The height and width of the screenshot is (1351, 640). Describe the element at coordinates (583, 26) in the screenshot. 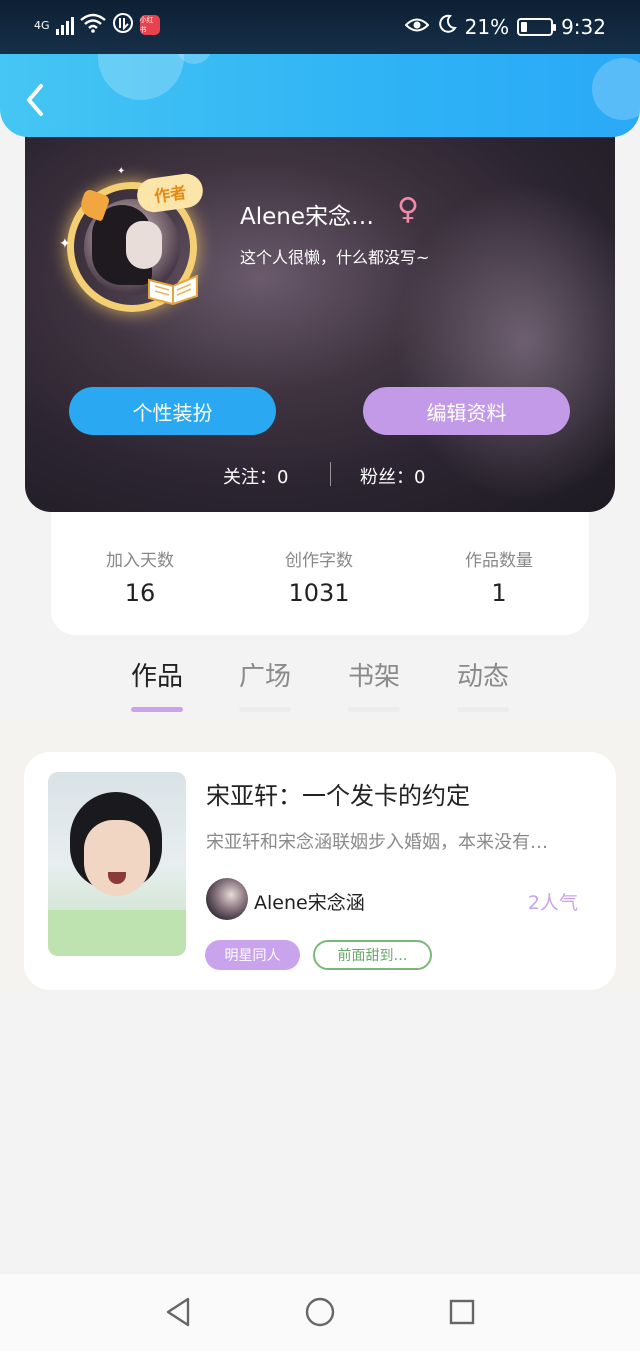

I see `clock: 9:32` at that location.